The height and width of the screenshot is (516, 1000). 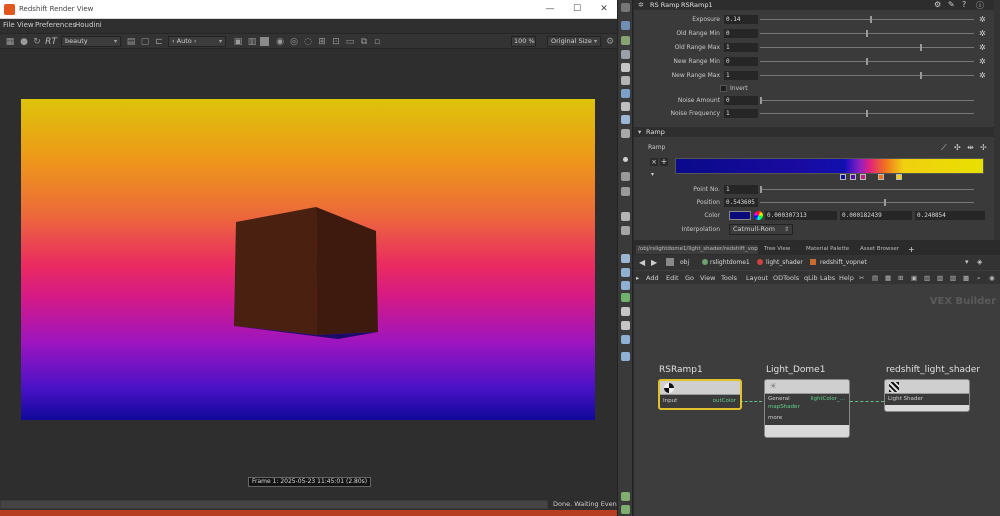 What do you see at coordinates (55, 25) in the screenshot?
I see `menu-preferences: Preferences` at bounding box center [55, 25].